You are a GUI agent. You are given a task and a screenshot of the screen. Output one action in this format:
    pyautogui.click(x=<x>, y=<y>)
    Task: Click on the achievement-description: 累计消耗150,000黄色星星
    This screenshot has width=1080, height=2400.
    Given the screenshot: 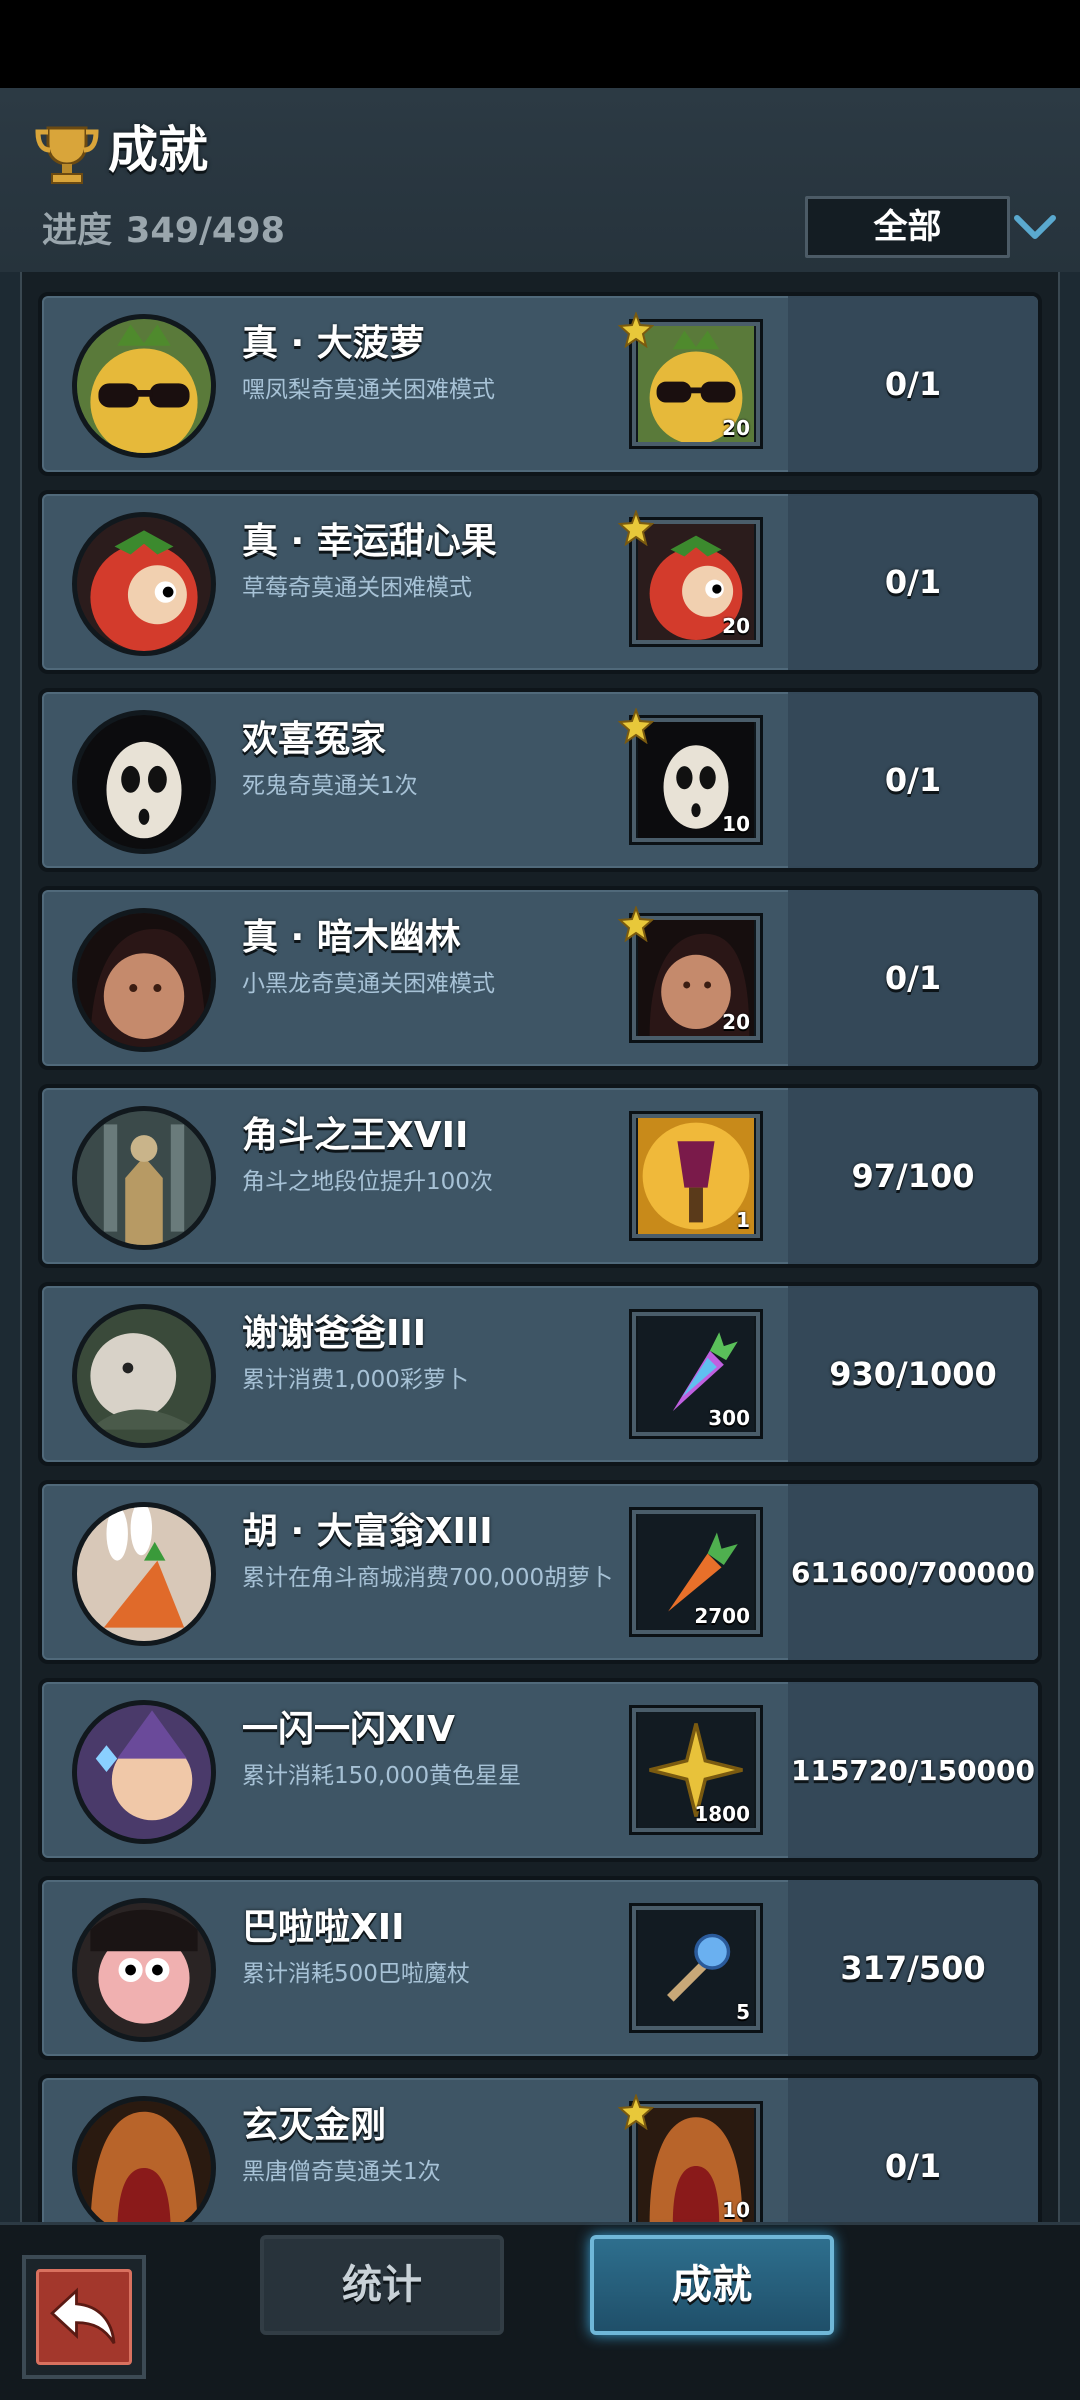 What is the action you would take?
    pyautogui.click(x=382, y=1776)
    